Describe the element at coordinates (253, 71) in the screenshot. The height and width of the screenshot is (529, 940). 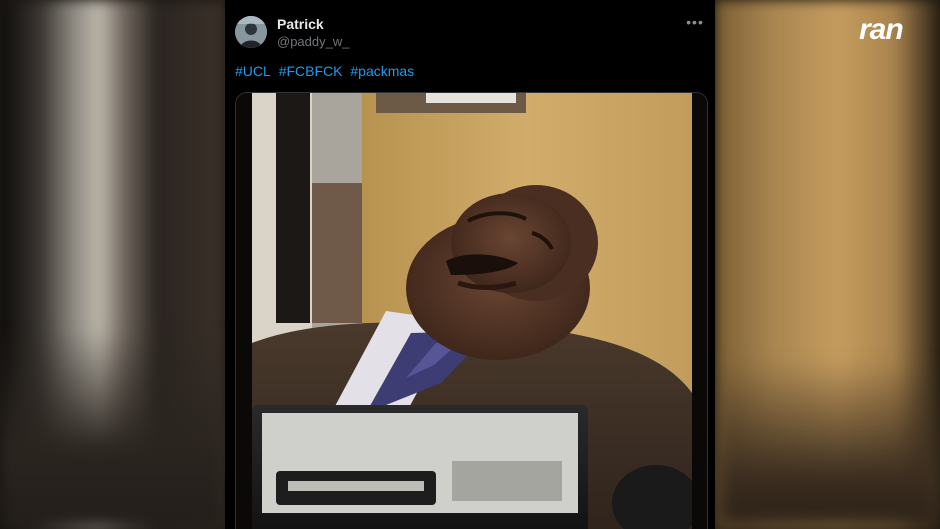
I see `hashtag-link: #UCL` at that location.